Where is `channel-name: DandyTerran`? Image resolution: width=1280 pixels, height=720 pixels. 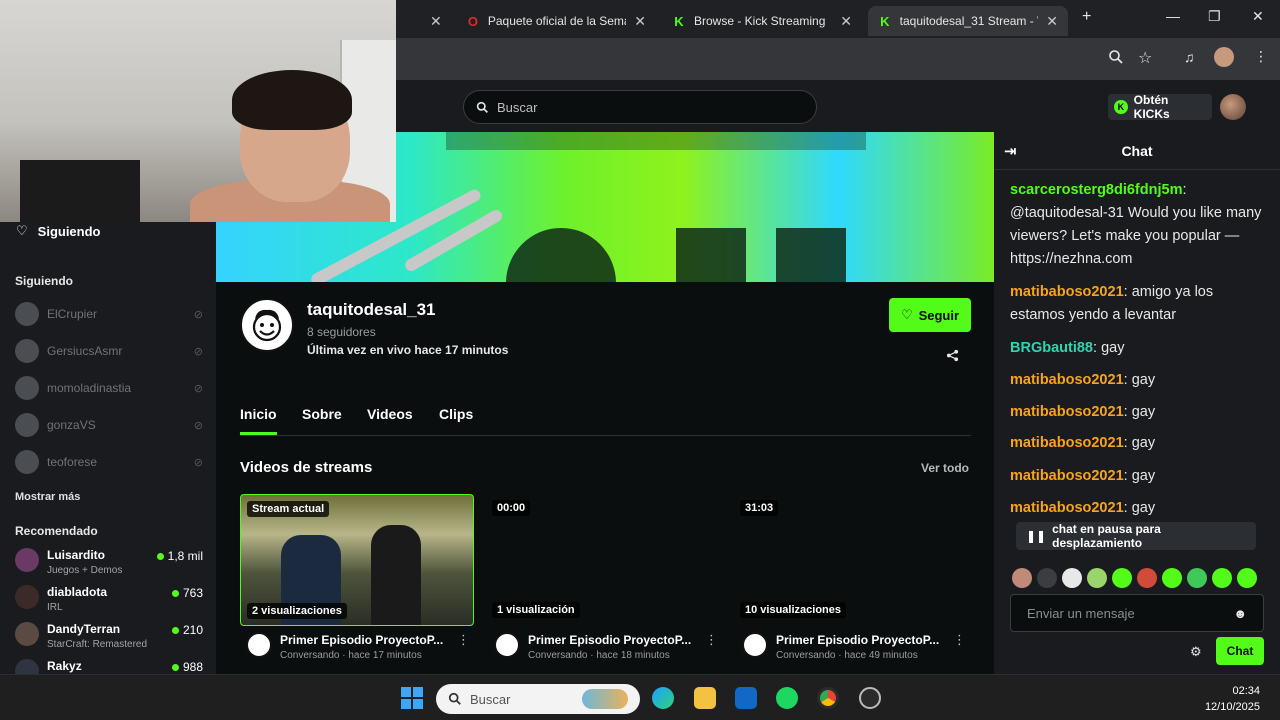 channel-name: DandyTerran is located at coordinates (84, 629).